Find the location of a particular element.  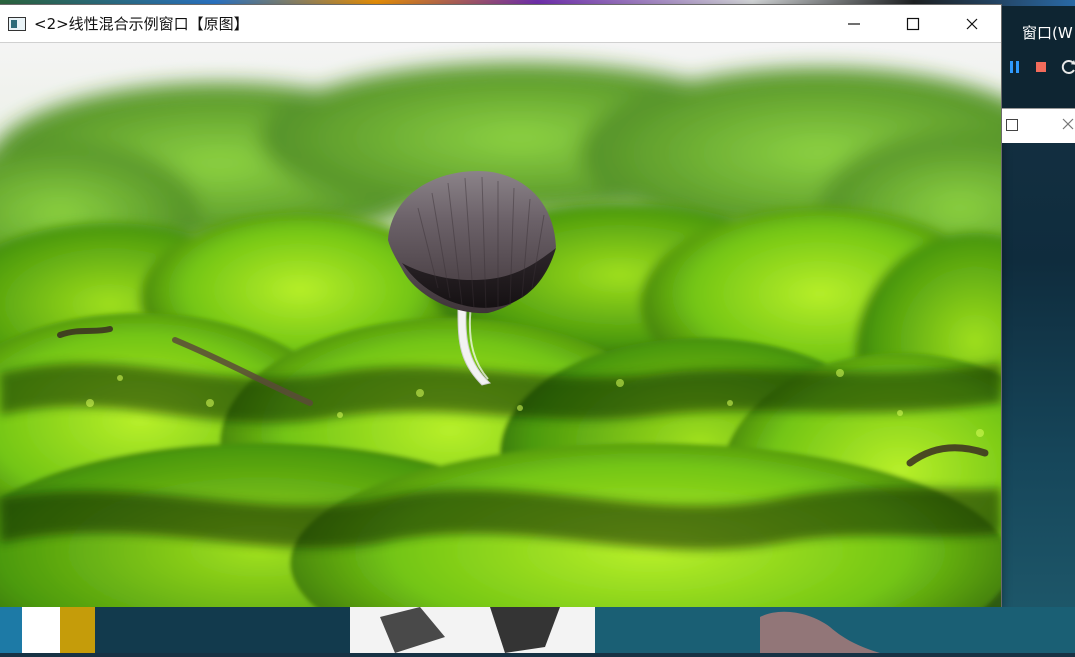

maximize-button is located at coordinates (912, 24).